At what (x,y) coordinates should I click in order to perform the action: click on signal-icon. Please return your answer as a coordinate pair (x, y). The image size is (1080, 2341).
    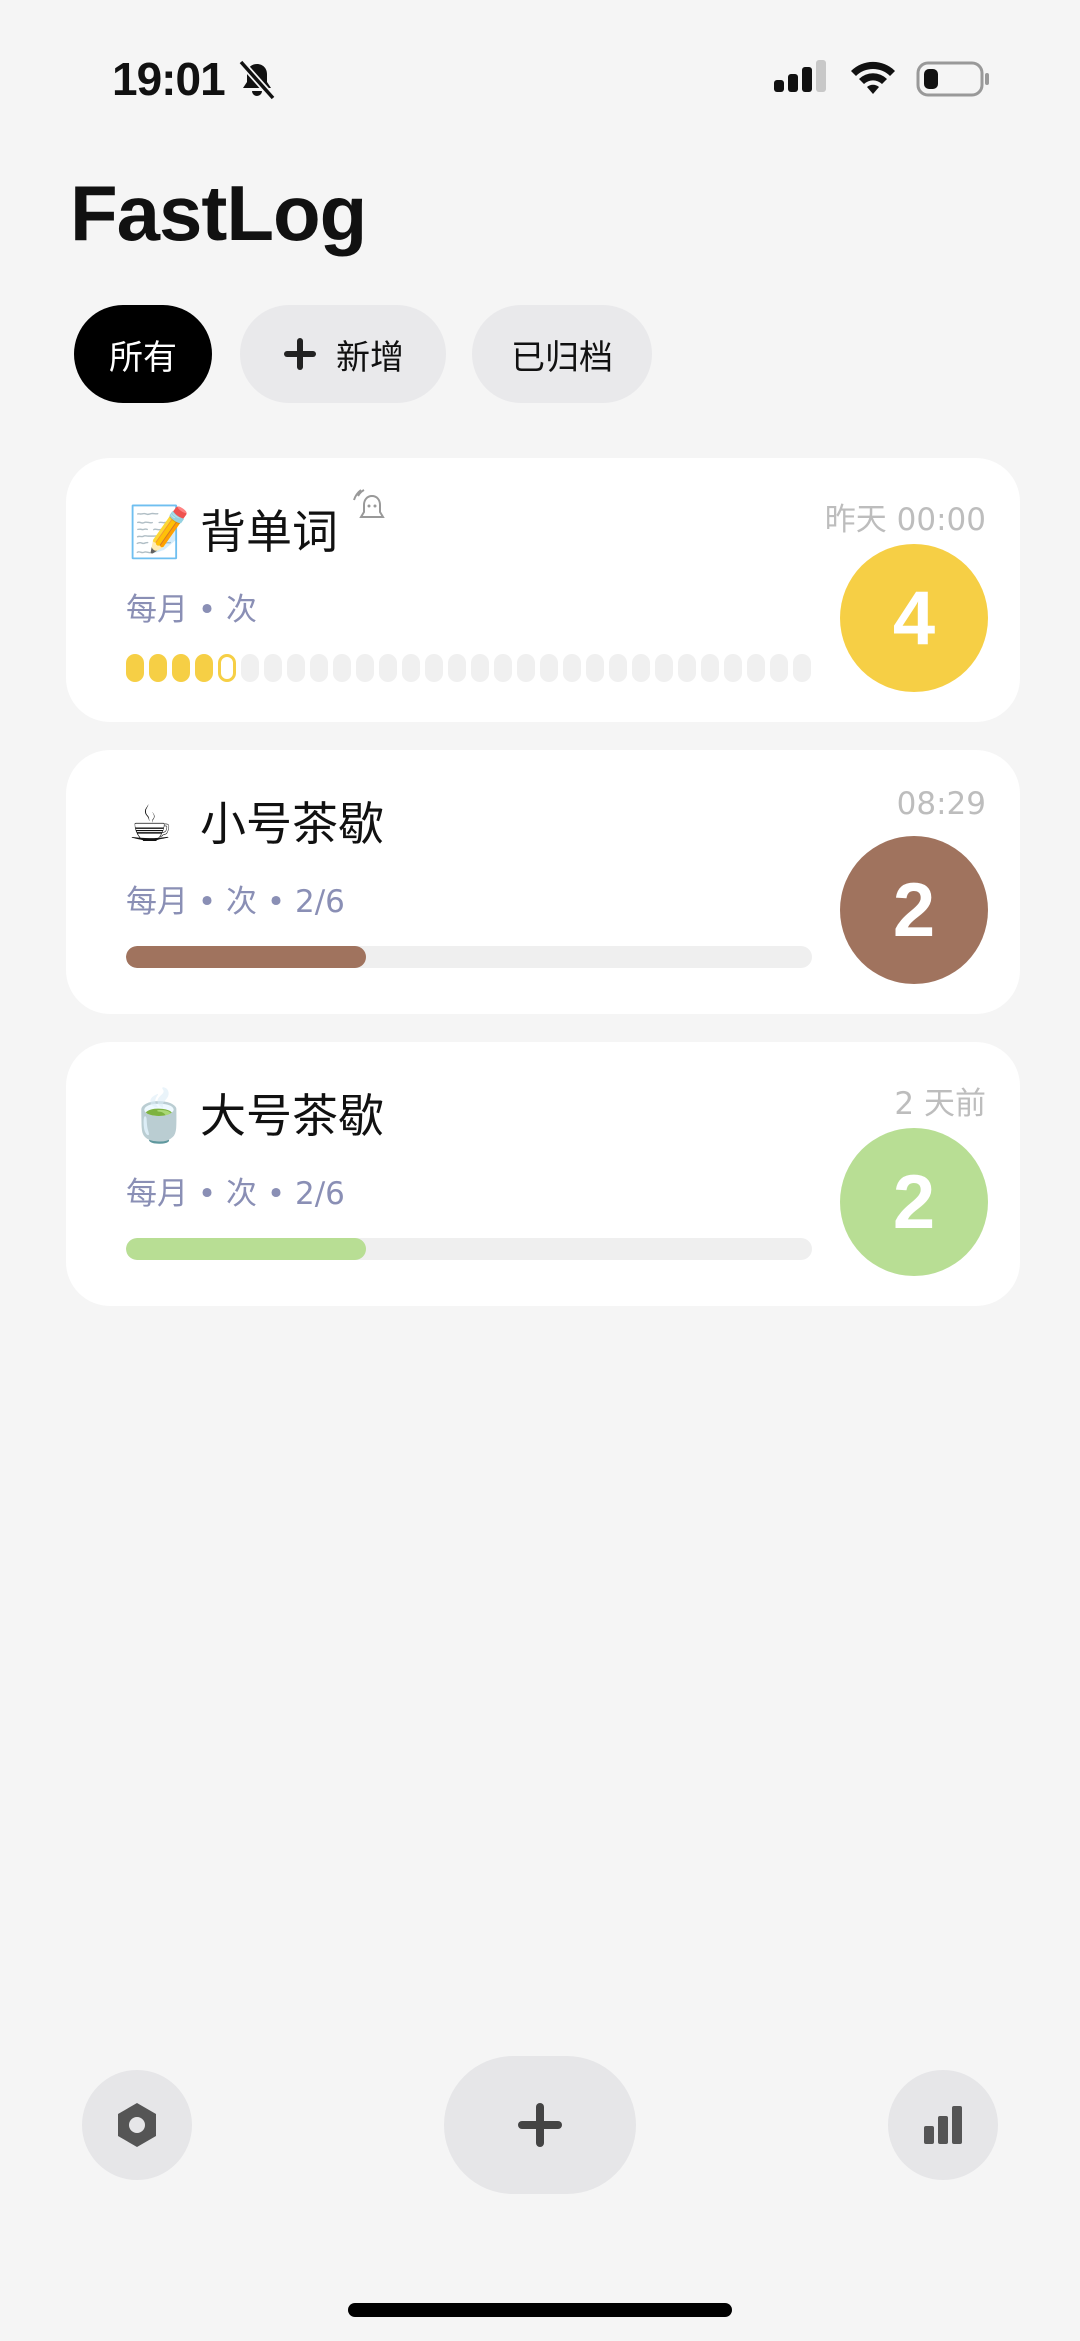
    Looking at the image, I should click on (800, 76).